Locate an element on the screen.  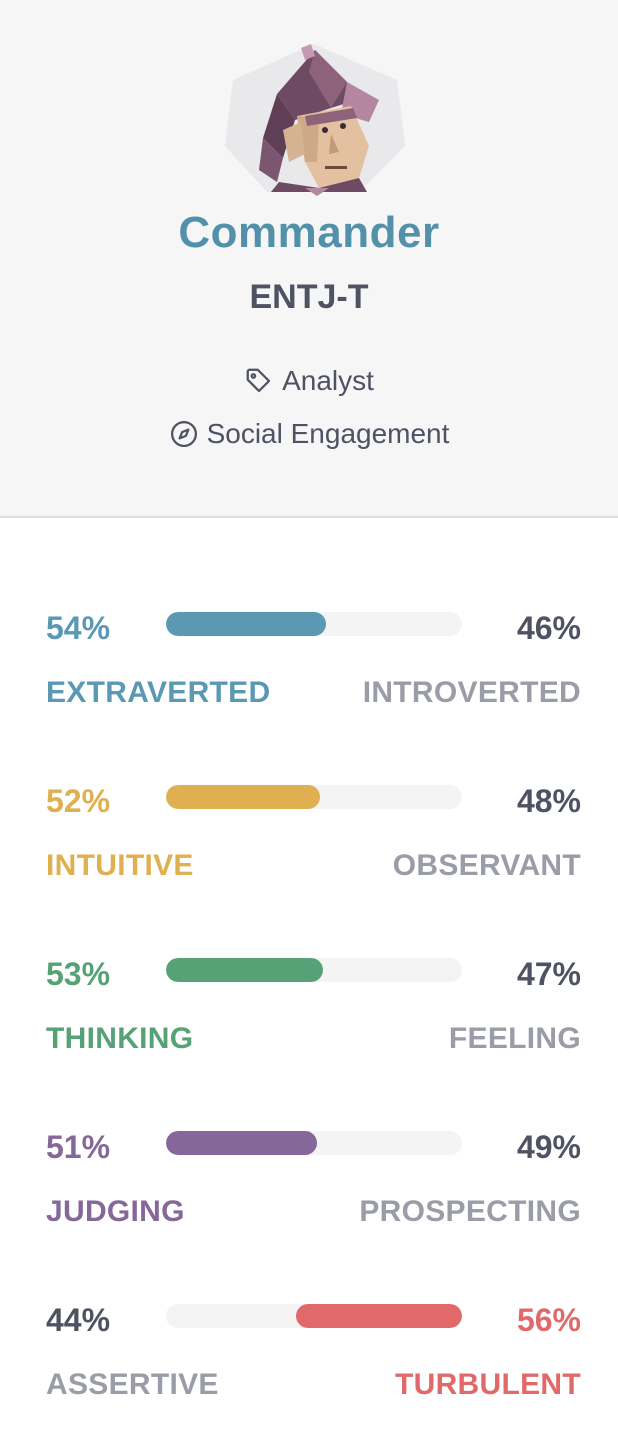
right-trait-label: TURBULENT is located at coordinates (487, 1384).